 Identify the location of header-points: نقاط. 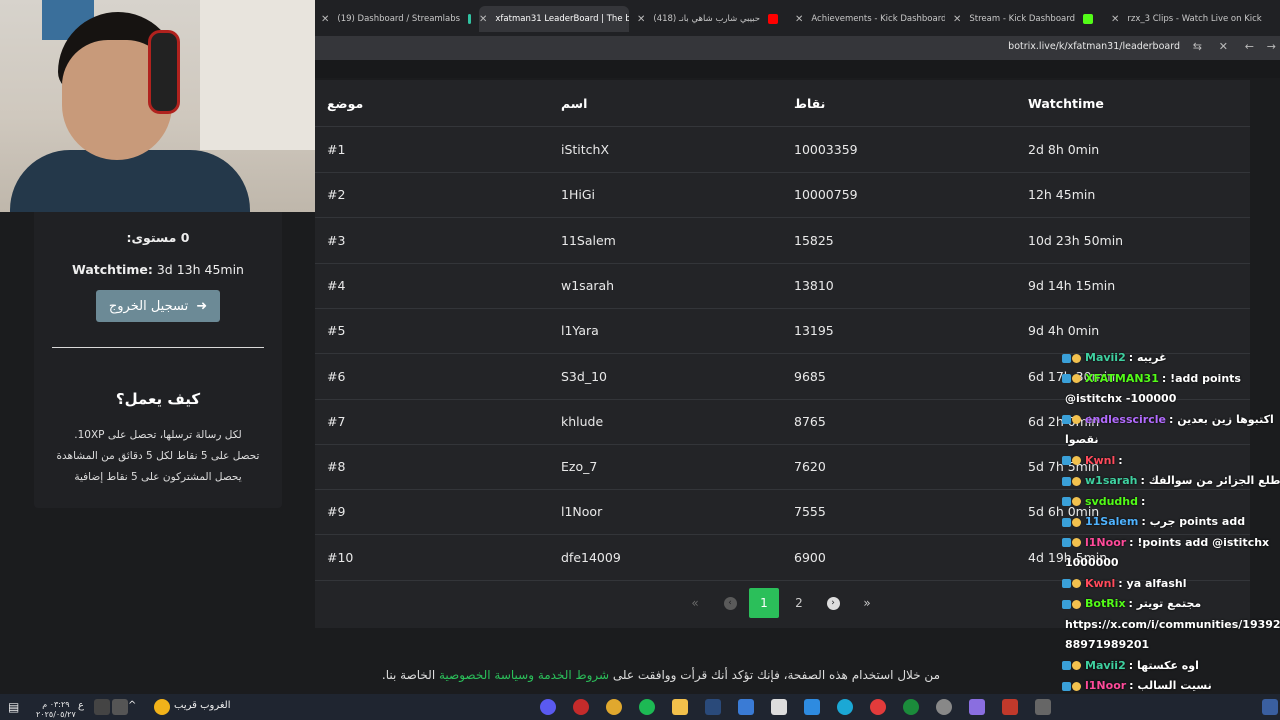
(810, 103).